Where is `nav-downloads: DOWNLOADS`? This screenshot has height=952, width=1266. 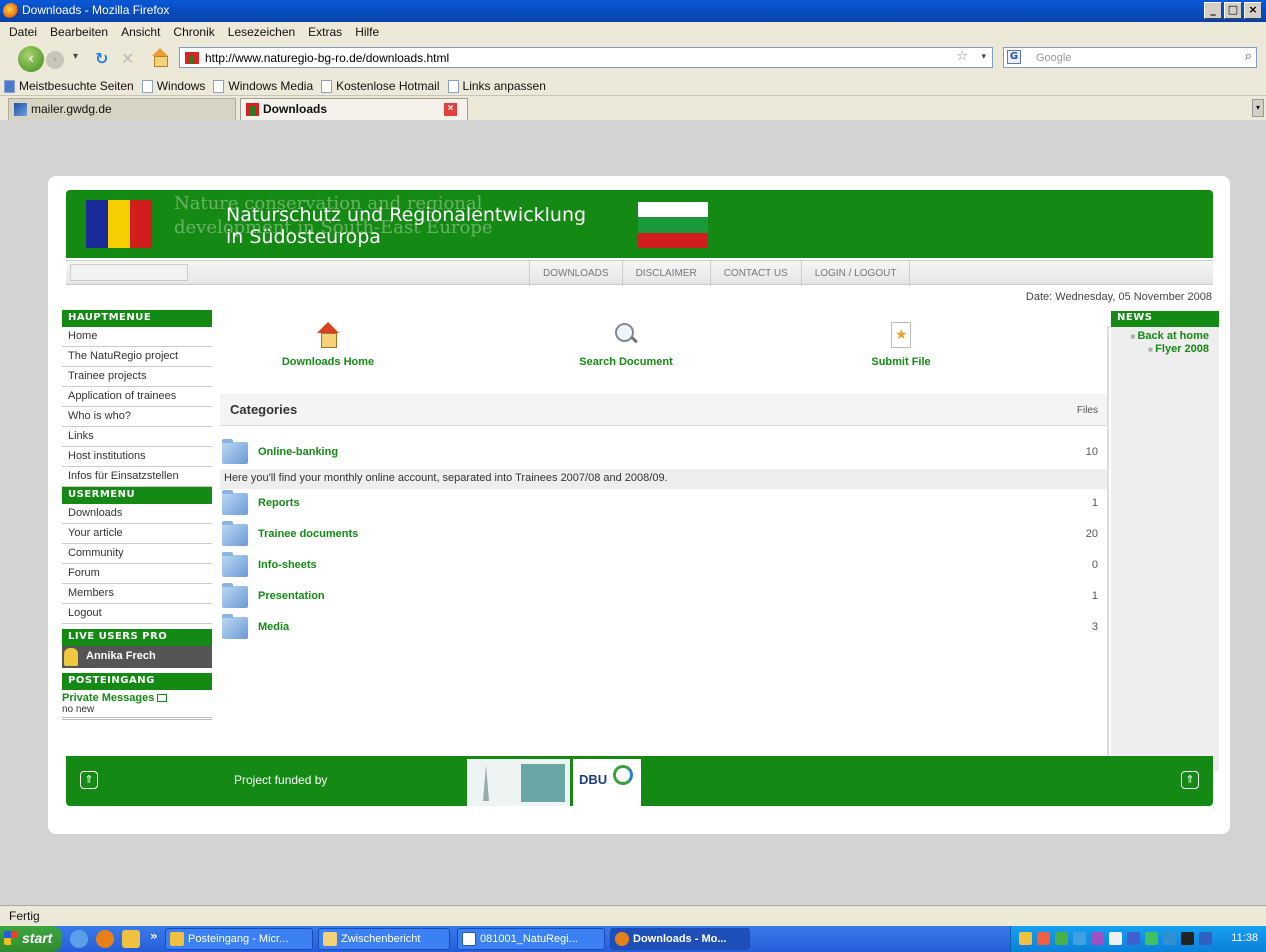
nav-downloads: DOWNLOADS is located at coordinates (576, 273).